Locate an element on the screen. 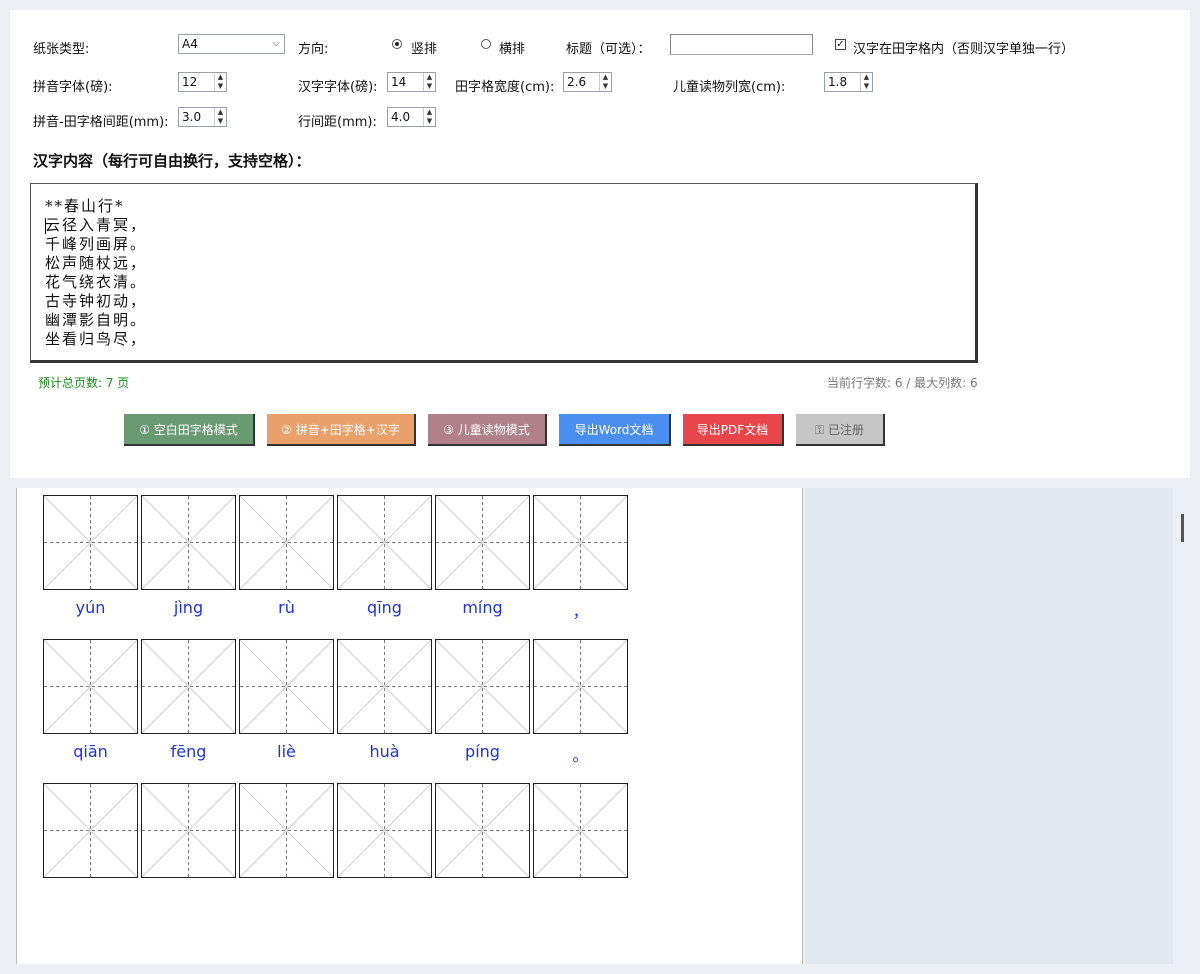 The height and width of the screenshot is (974, 1200). pinyin-label: ， is located at coordinates (580, 611).